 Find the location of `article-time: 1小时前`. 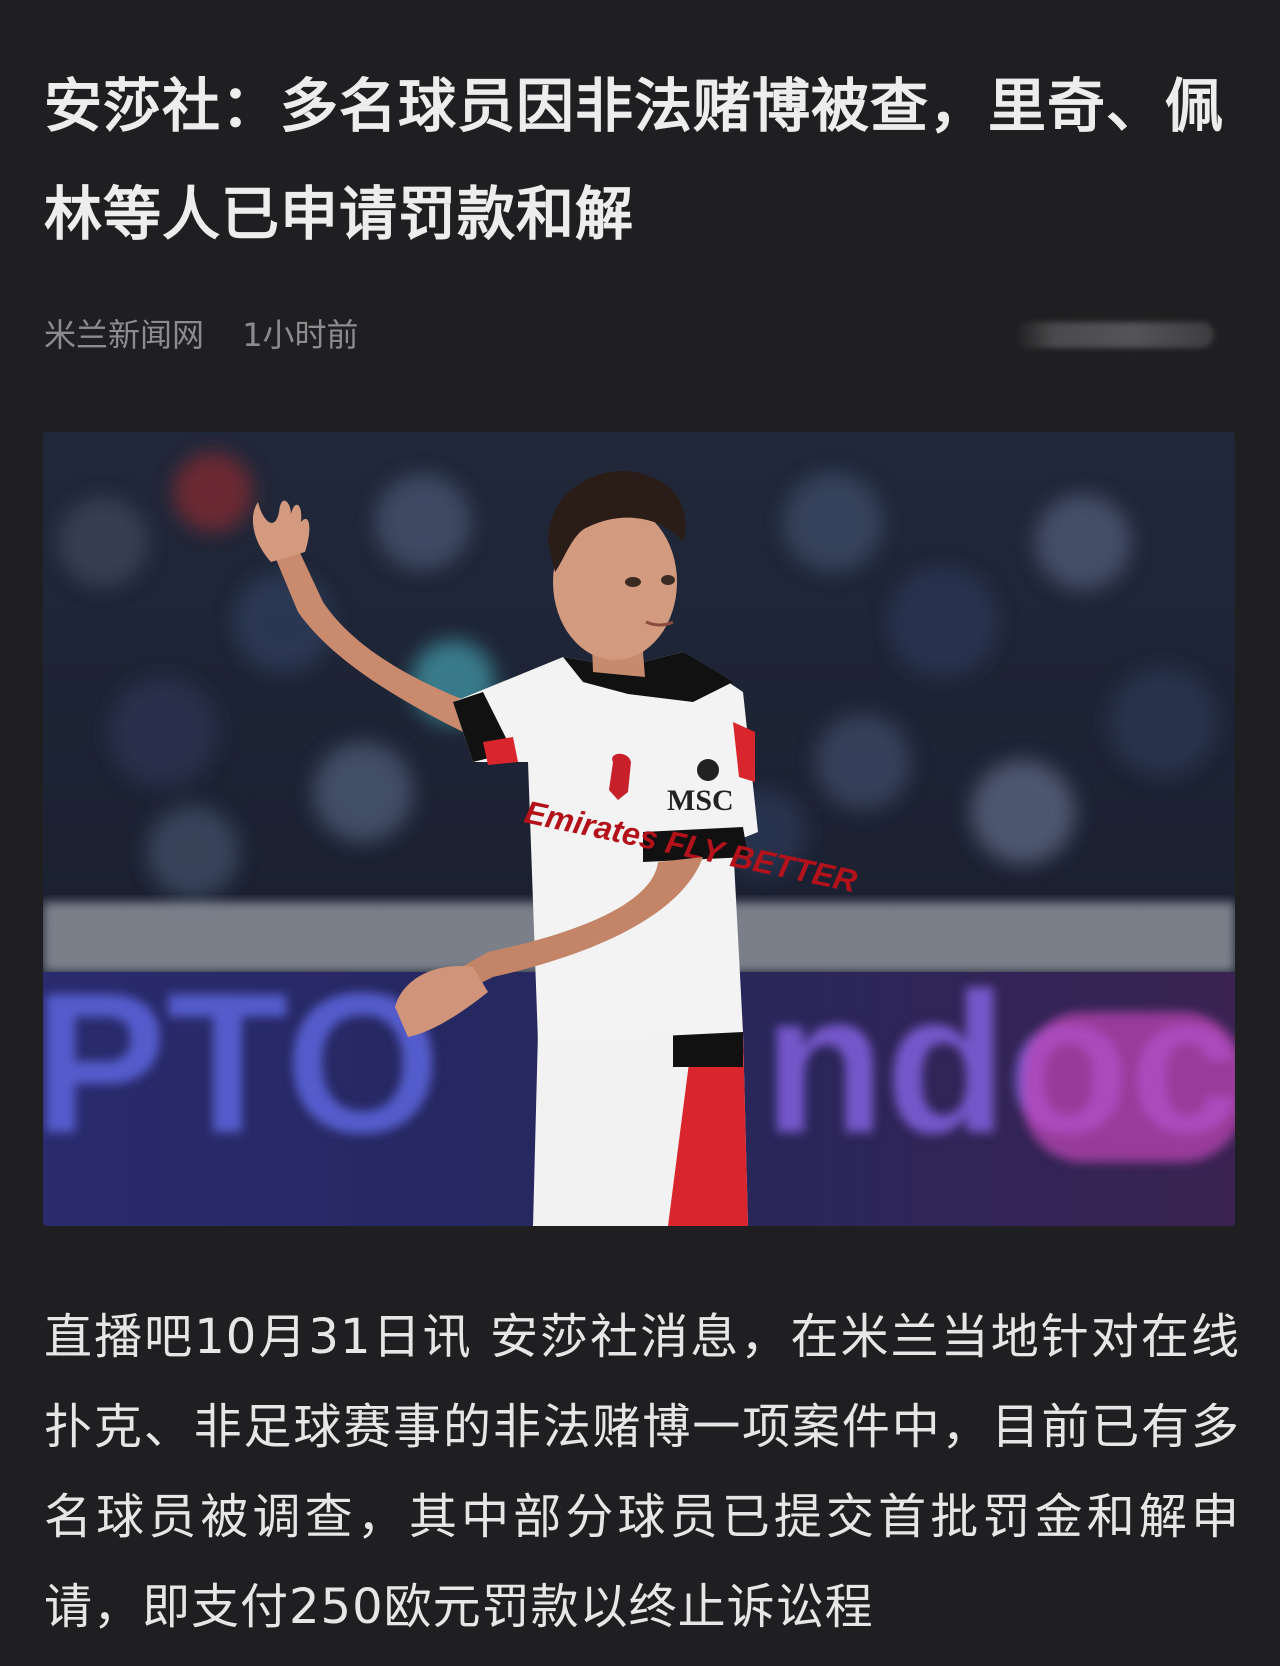

article-time: 1小时前 is located at coordinates (300, 335).